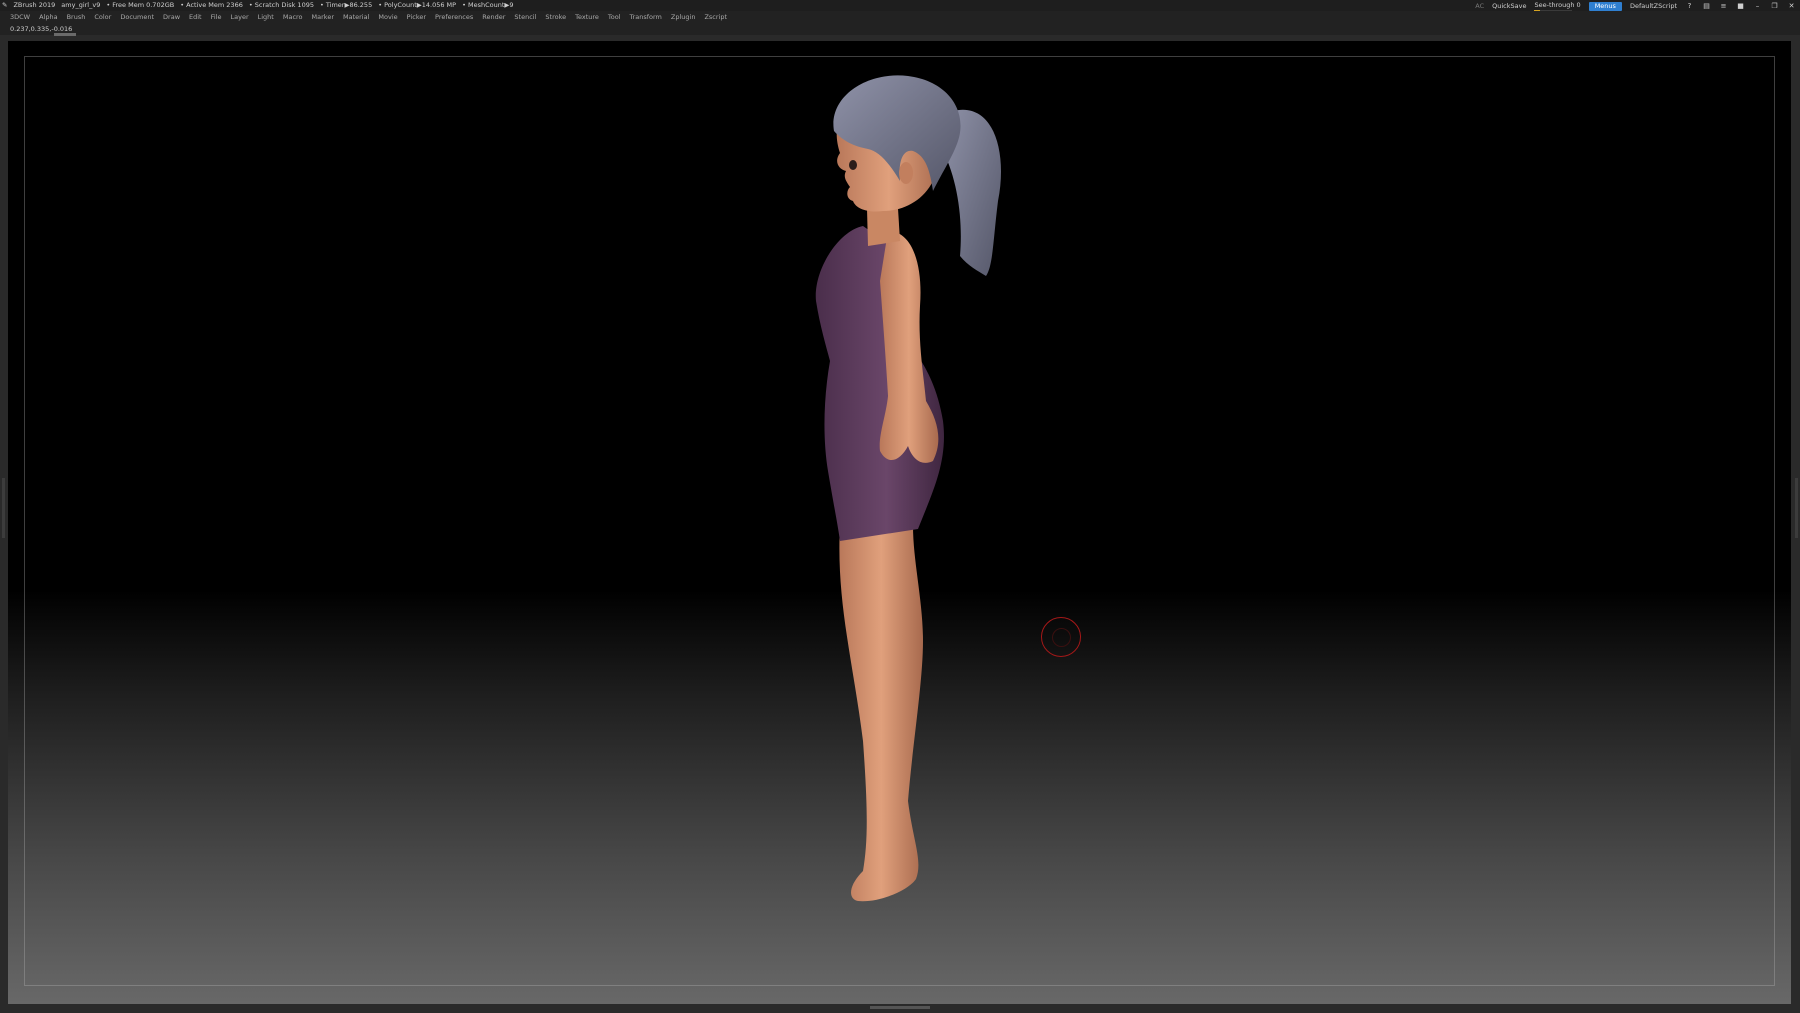 Image resolution: width=1800 pixels, height=1013 pixels. Describe the element at coordinates (1557, 5) in the screenshot. I see `see-through-label: See-through 0` at that location.